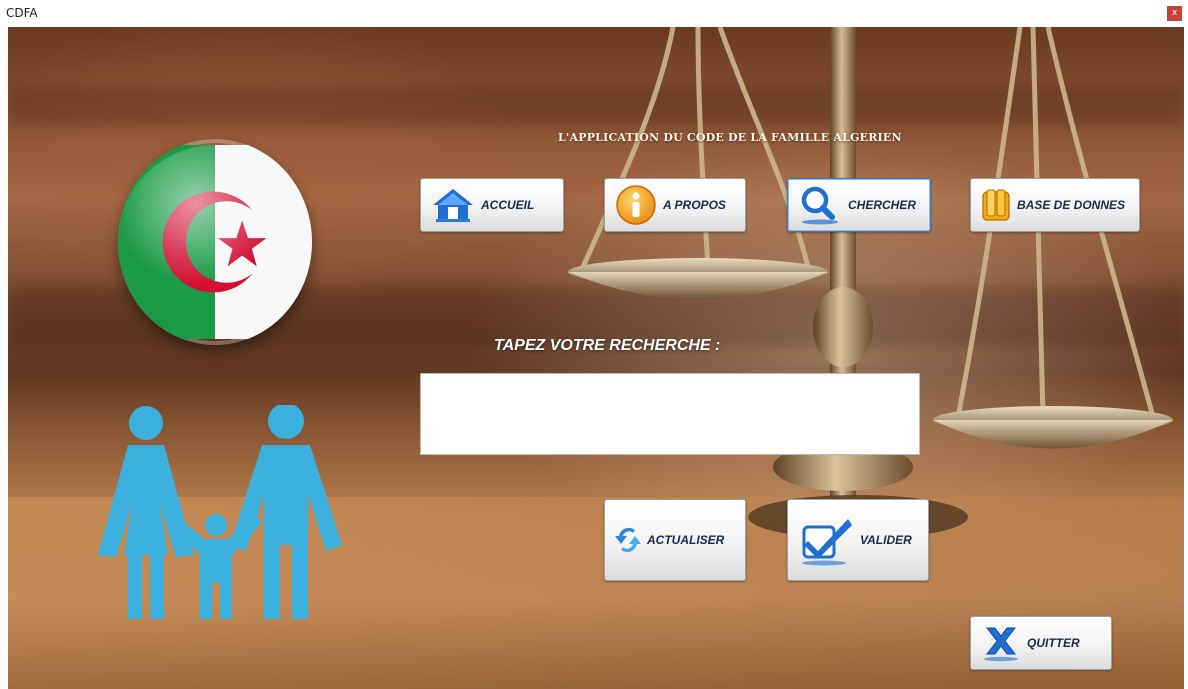  I want to click on quitter-button: QUITTER, so click(1041, 643).